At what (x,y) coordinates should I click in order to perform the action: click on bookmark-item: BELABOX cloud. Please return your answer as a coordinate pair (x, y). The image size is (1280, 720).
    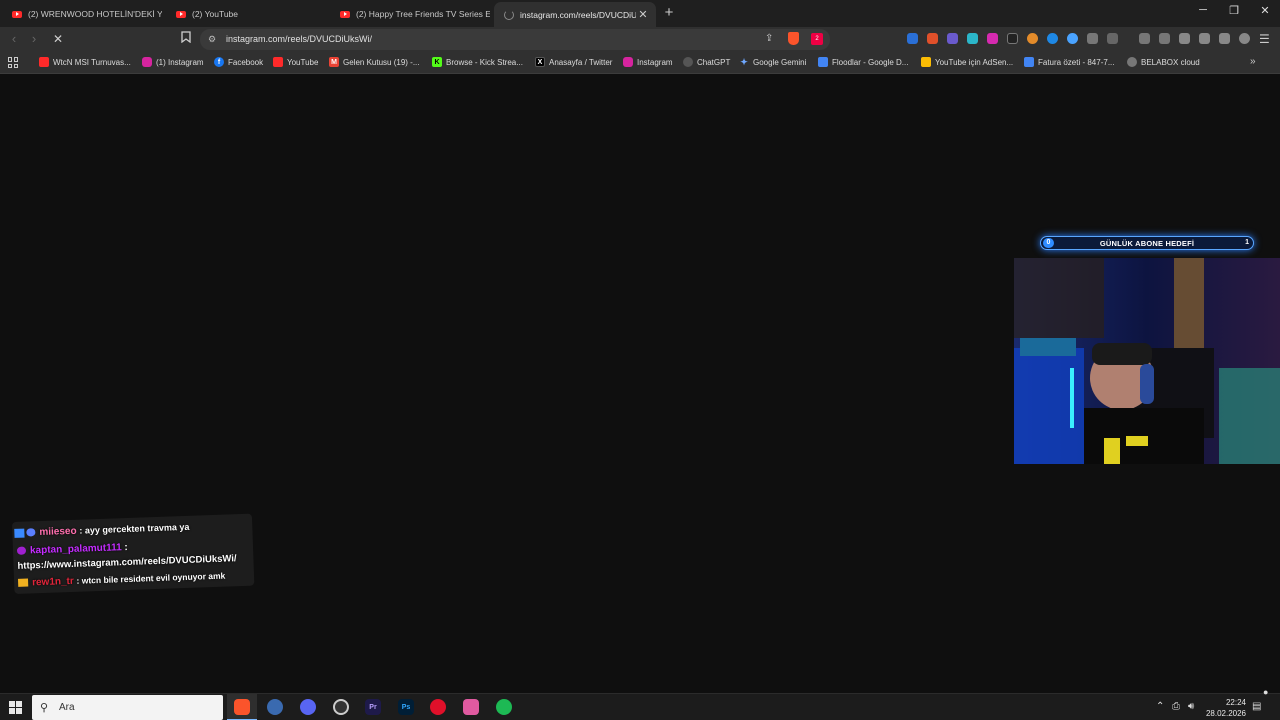
    Looking at the image, I should click on (1163, 62).